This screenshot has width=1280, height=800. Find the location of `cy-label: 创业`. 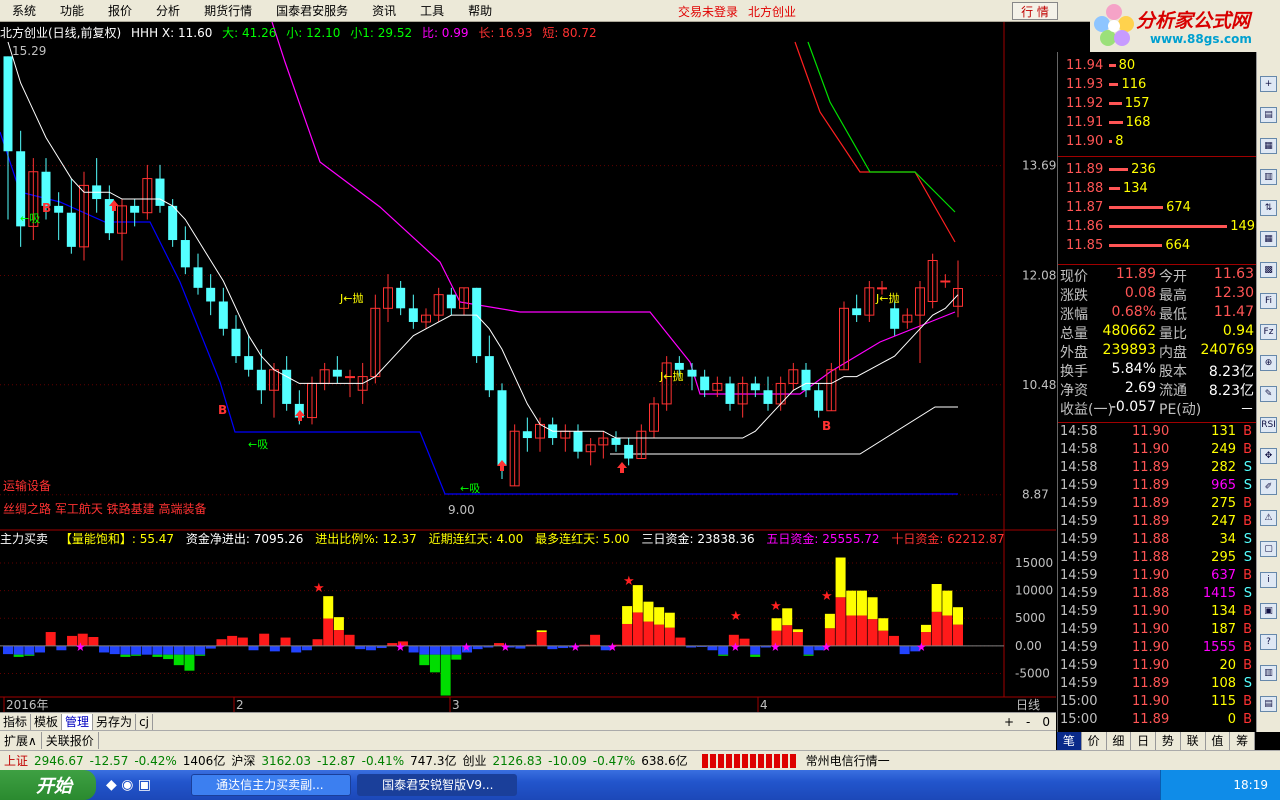

cy-label: 创业 is located at coordinates (474, 760).